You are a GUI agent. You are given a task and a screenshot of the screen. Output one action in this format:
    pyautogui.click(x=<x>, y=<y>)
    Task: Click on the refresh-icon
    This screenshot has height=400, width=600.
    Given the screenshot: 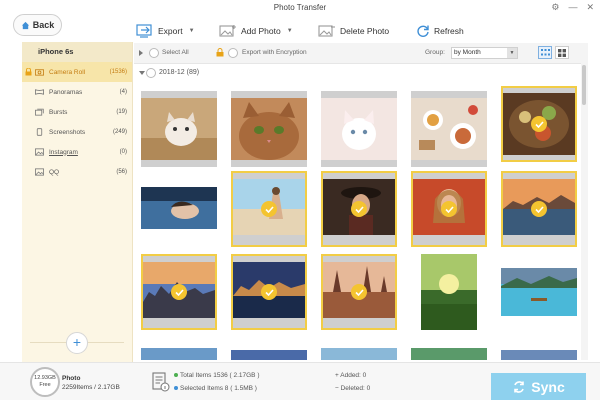 What is the action you would take?
    pyautogui.click(x=423, y=31)
    